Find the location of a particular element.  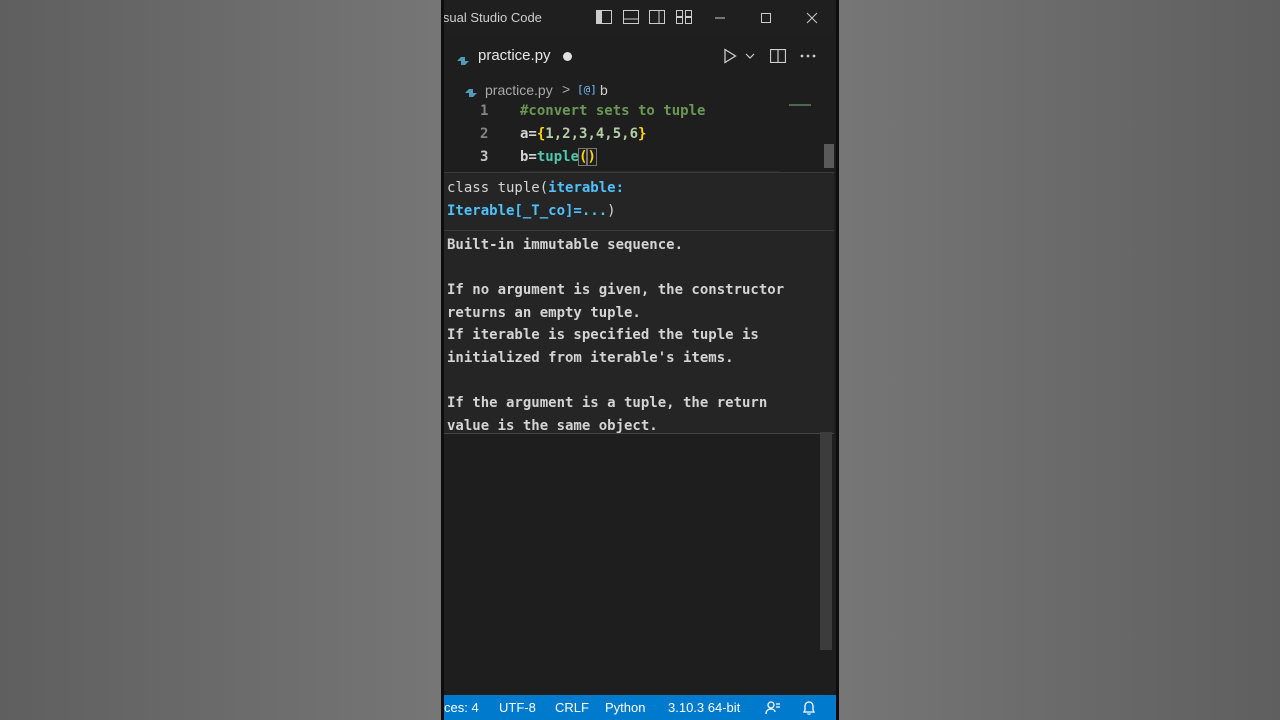

language-status: Python is located at coordinates (625, 707).